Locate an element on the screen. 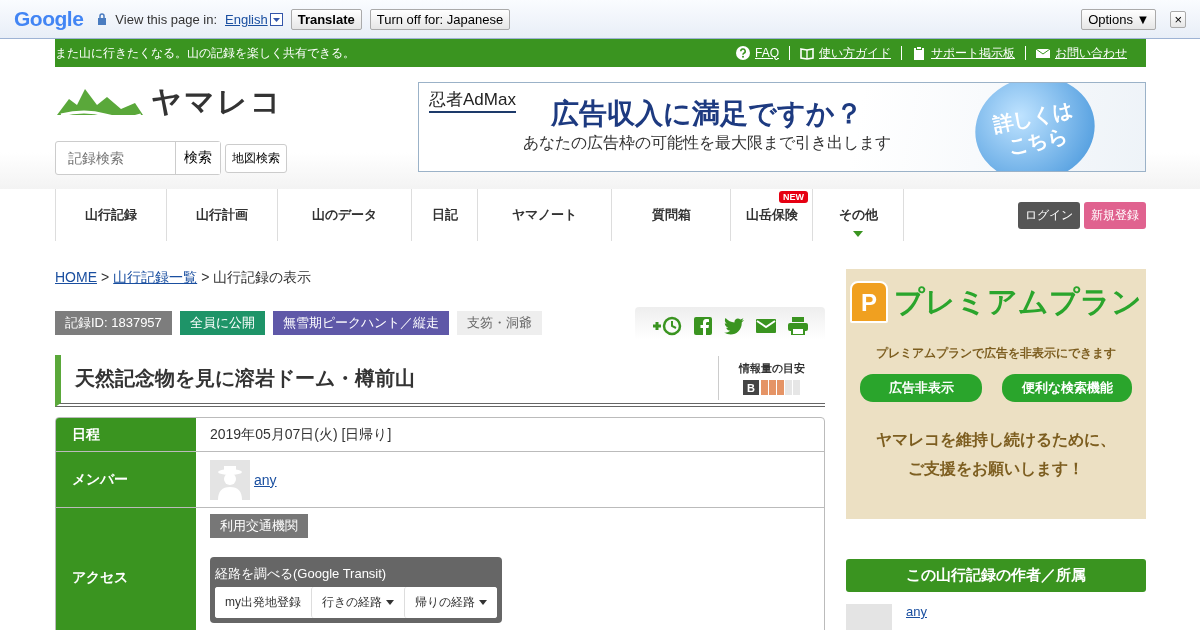  author-heading: この山行記録の作者／所属 is located at coordinates (996, 575).